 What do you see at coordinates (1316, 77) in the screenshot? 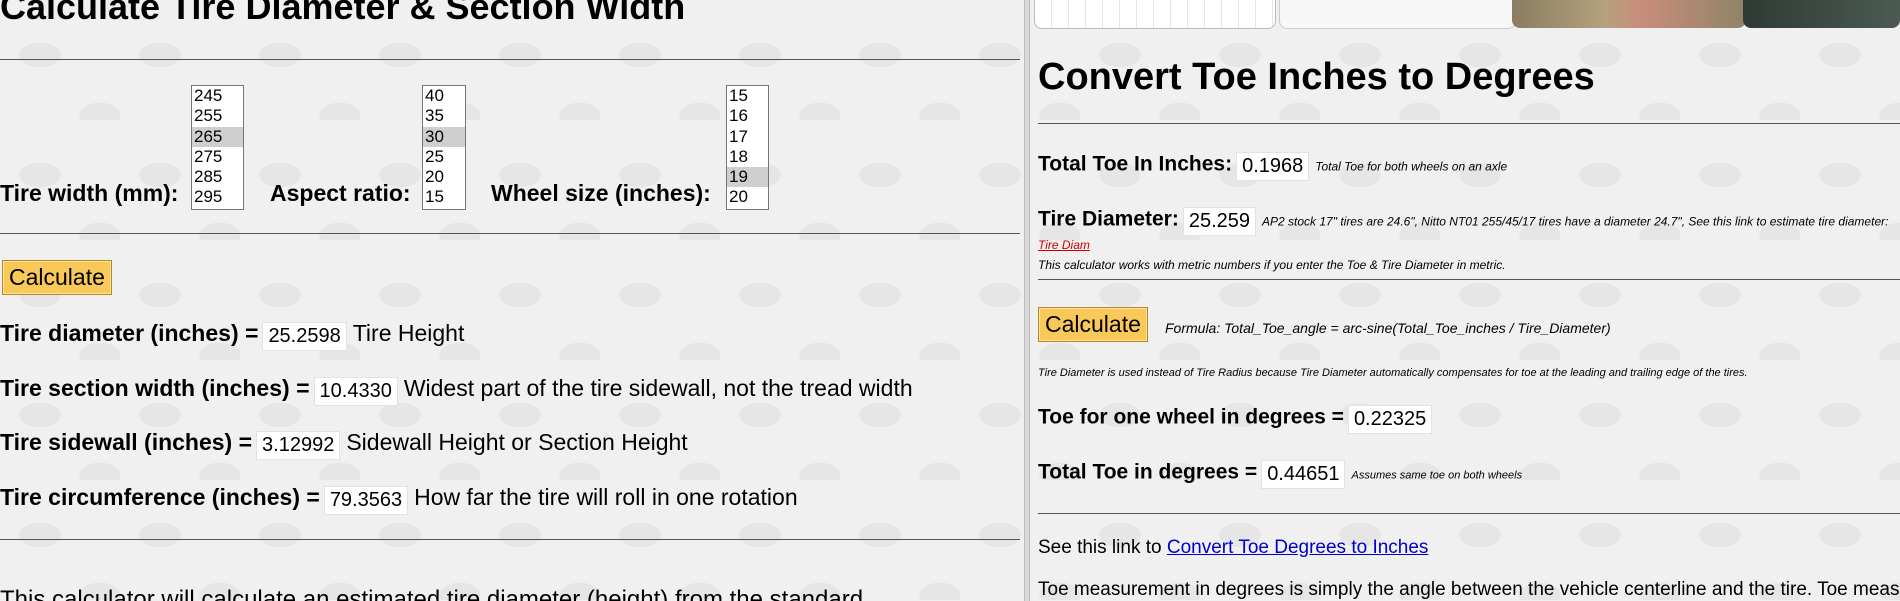
I see `section-title: Convert Toe Inches to Degrees` at bounding box center [1316, 77].